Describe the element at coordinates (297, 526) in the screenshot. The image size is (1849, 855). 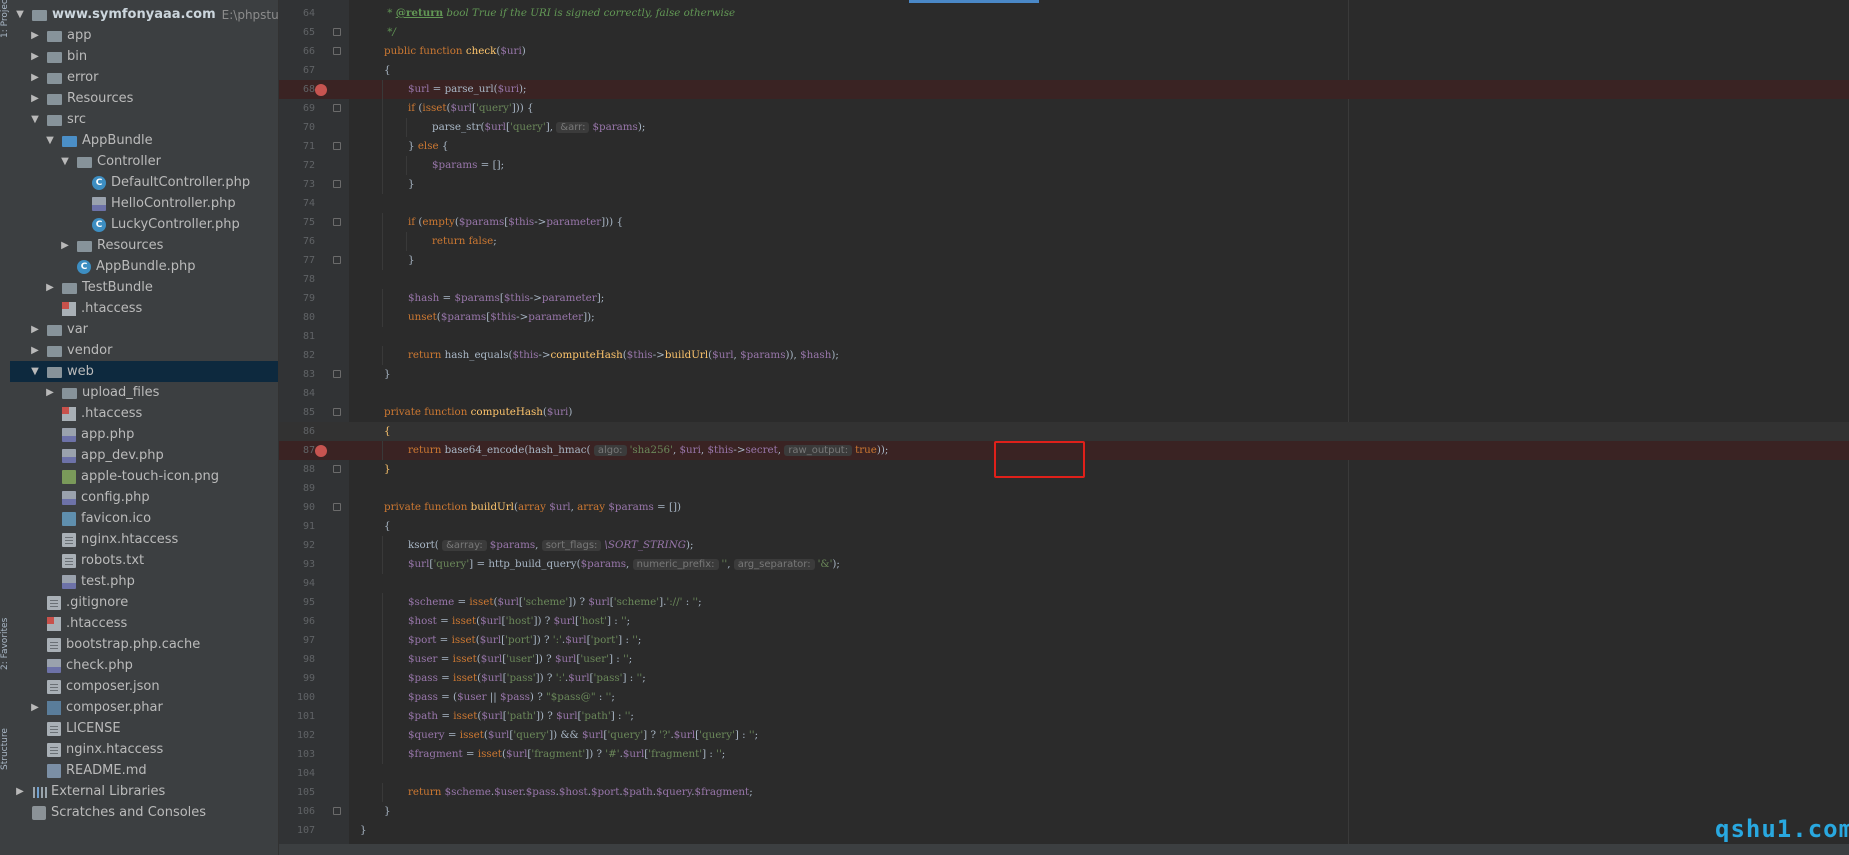
I see `line-number: 91` at that location.